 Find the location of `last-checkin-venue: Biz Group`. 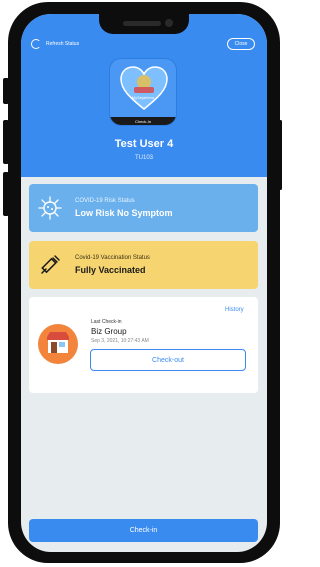

last-checkin-venue: Biz Group is located at coordinates (109, 331).